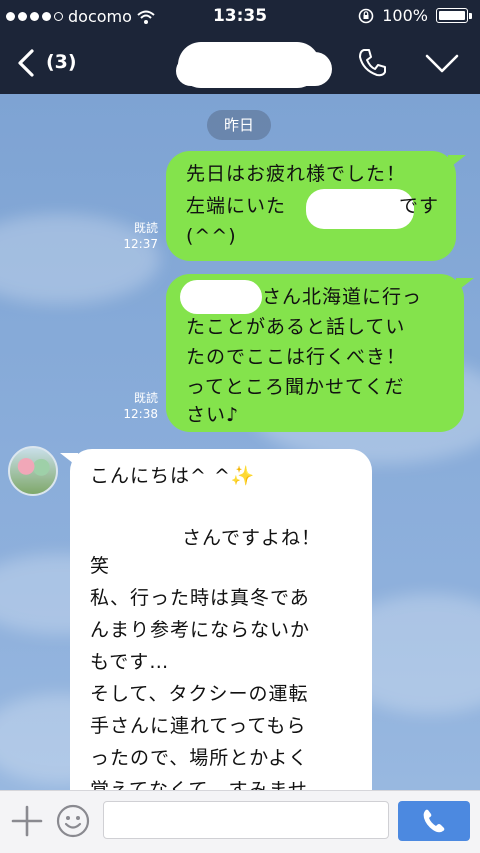 This screenshot has height=853, width=480. What do you see at coordinates (200, 630) in the screenshot?
I see `message-line: んまり参考にならないか` at bounding box center [200, 630].